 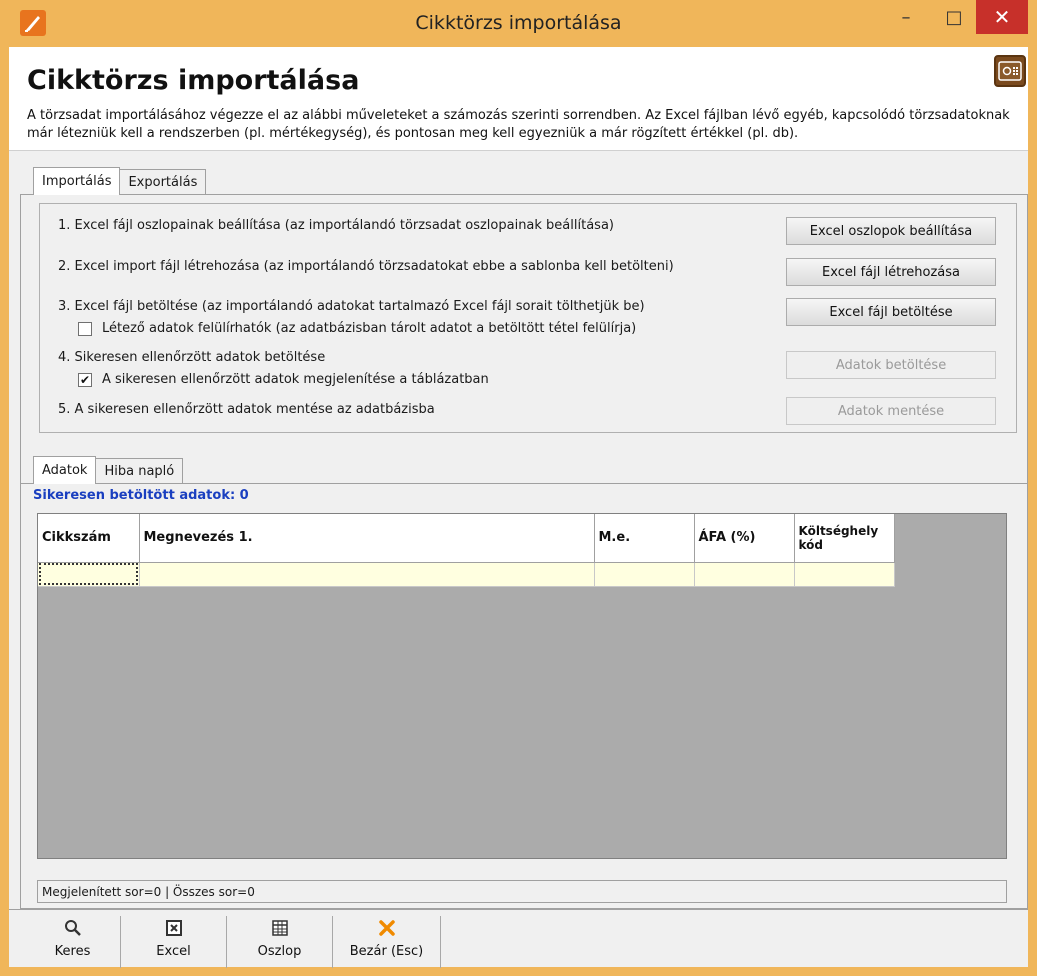 I want to click on bottom-tab-strip: Adatok Hiba napló, so click(x=108, y=470).